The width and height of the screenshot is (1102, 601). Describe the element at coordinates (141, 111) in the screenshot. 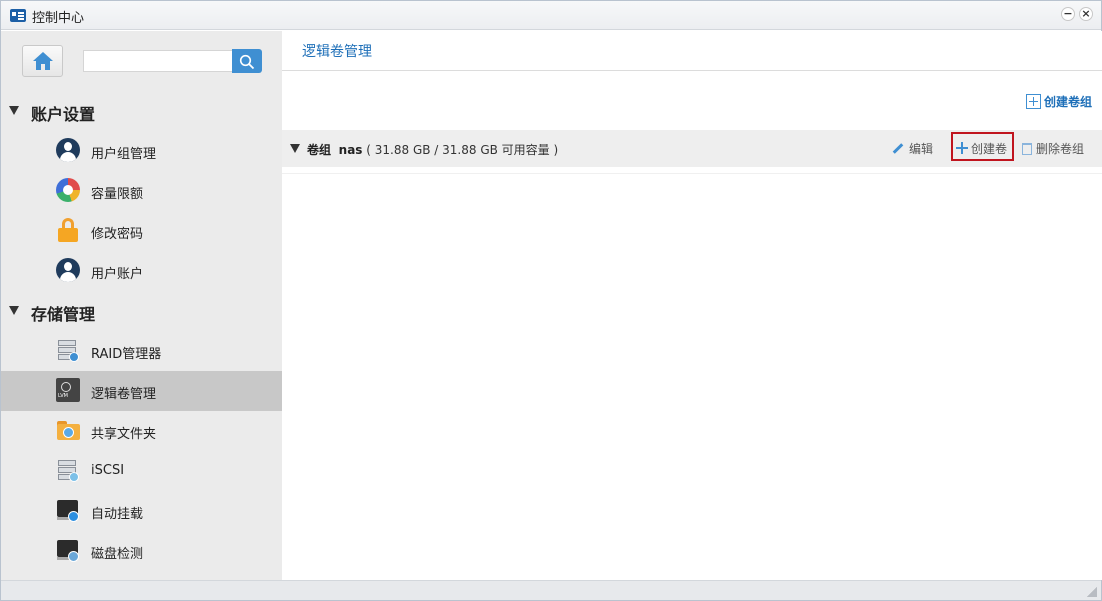

I see `section-account-settings: 账户设置` at that location.